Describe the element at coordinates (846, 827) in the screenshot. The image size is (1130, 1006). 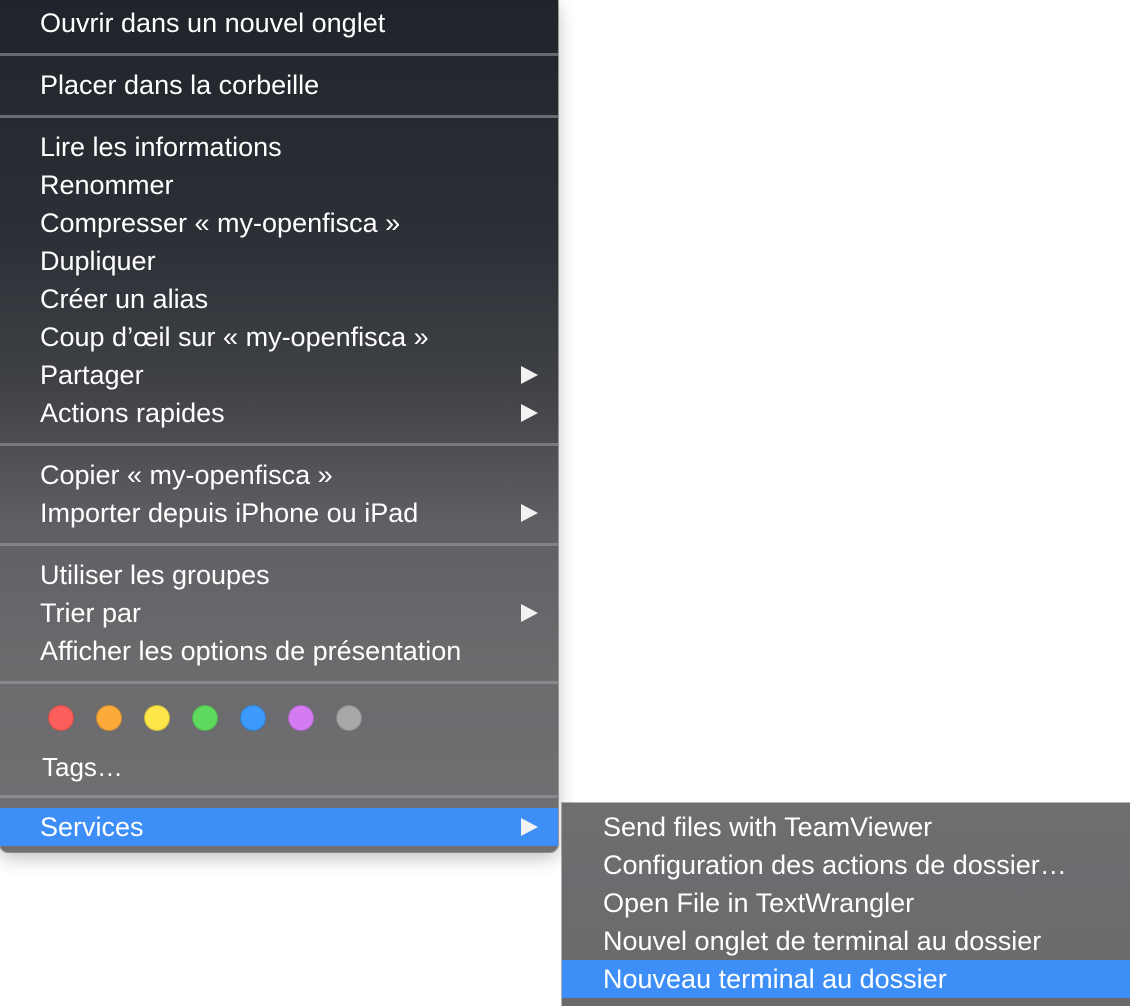
I see `submenu-item-send-teamviewer: Send files with TeamViewer` at that location.